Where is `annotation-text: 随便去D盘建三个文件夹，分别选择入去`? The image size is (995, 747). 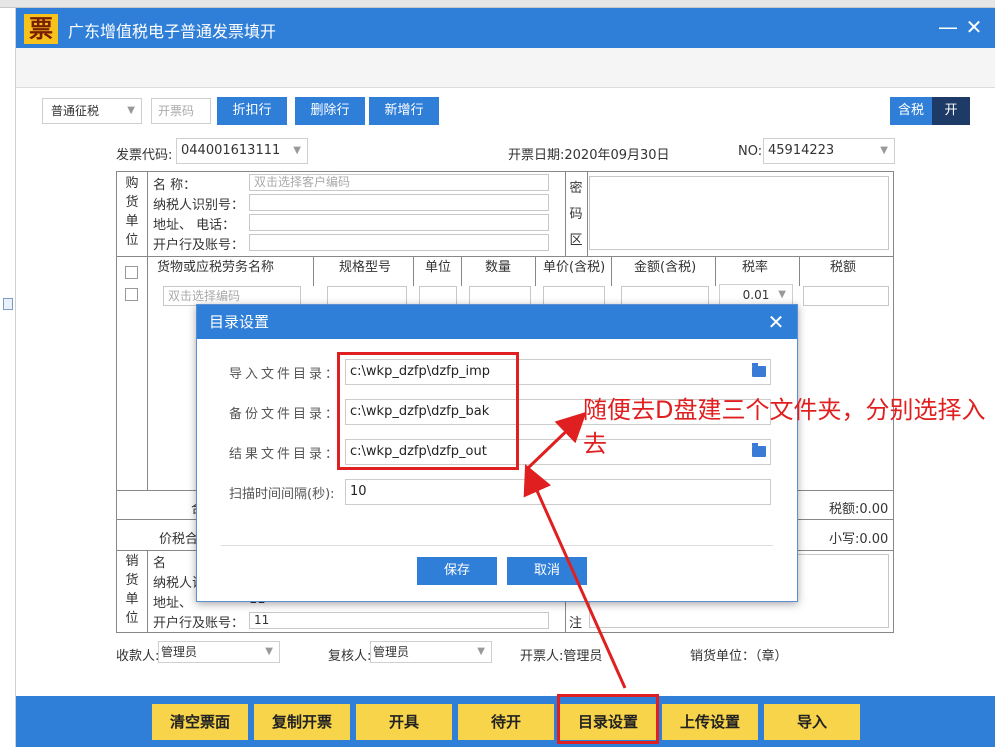 annotation-text: 随便去D盘建三个文件夹，分别选择入去 is located at coordinates (784, 427).